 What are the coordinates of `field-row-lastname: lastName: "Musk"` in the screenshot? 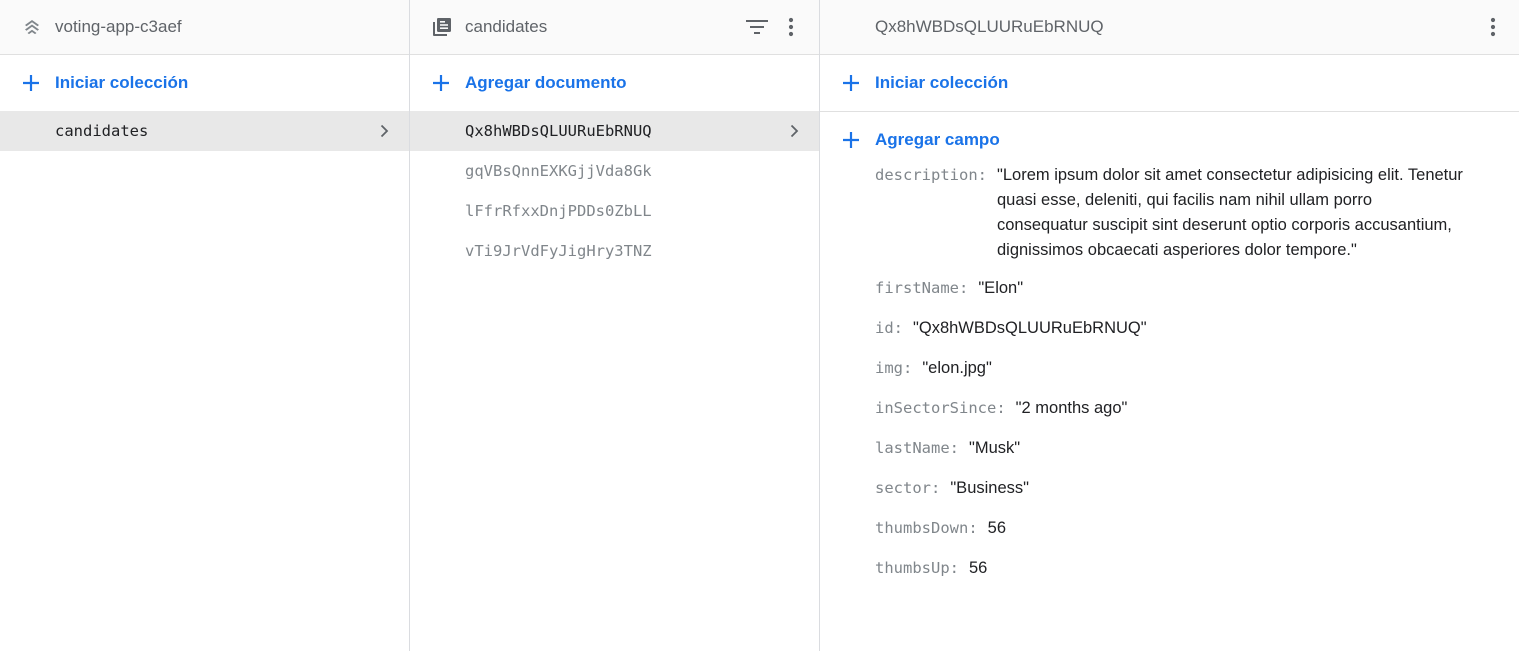 It's located at (1182, 446).